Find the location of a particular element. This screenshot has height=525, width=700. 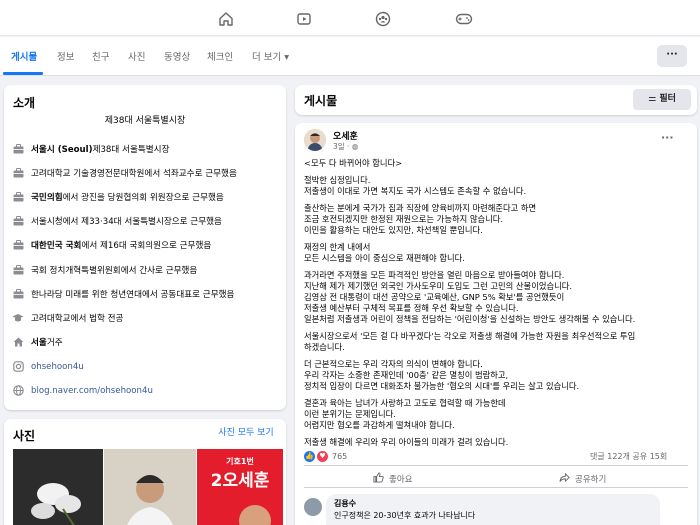

reaction-count: 765 is located at coordinates (340, 456).